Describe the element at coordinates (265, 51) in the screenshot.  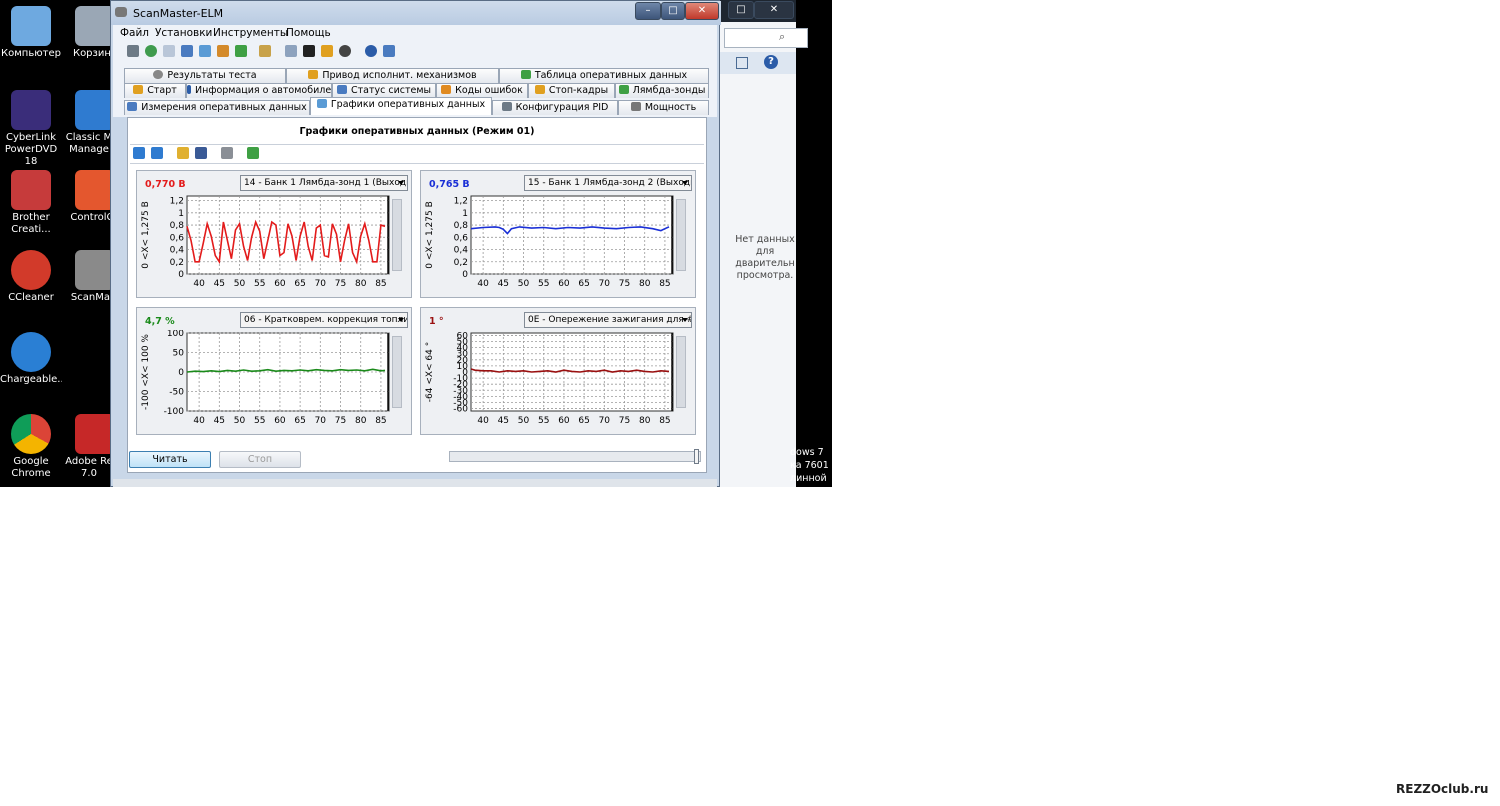
I see `clipboard-icon` at that location.